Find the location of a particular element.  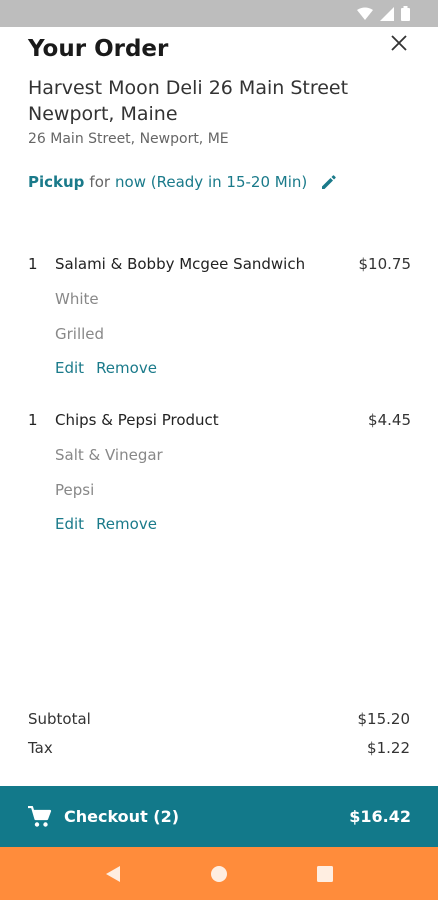

pickup-info: Pickup for now (Ready in 15-20 Min) is located at coordinates (183, 182).